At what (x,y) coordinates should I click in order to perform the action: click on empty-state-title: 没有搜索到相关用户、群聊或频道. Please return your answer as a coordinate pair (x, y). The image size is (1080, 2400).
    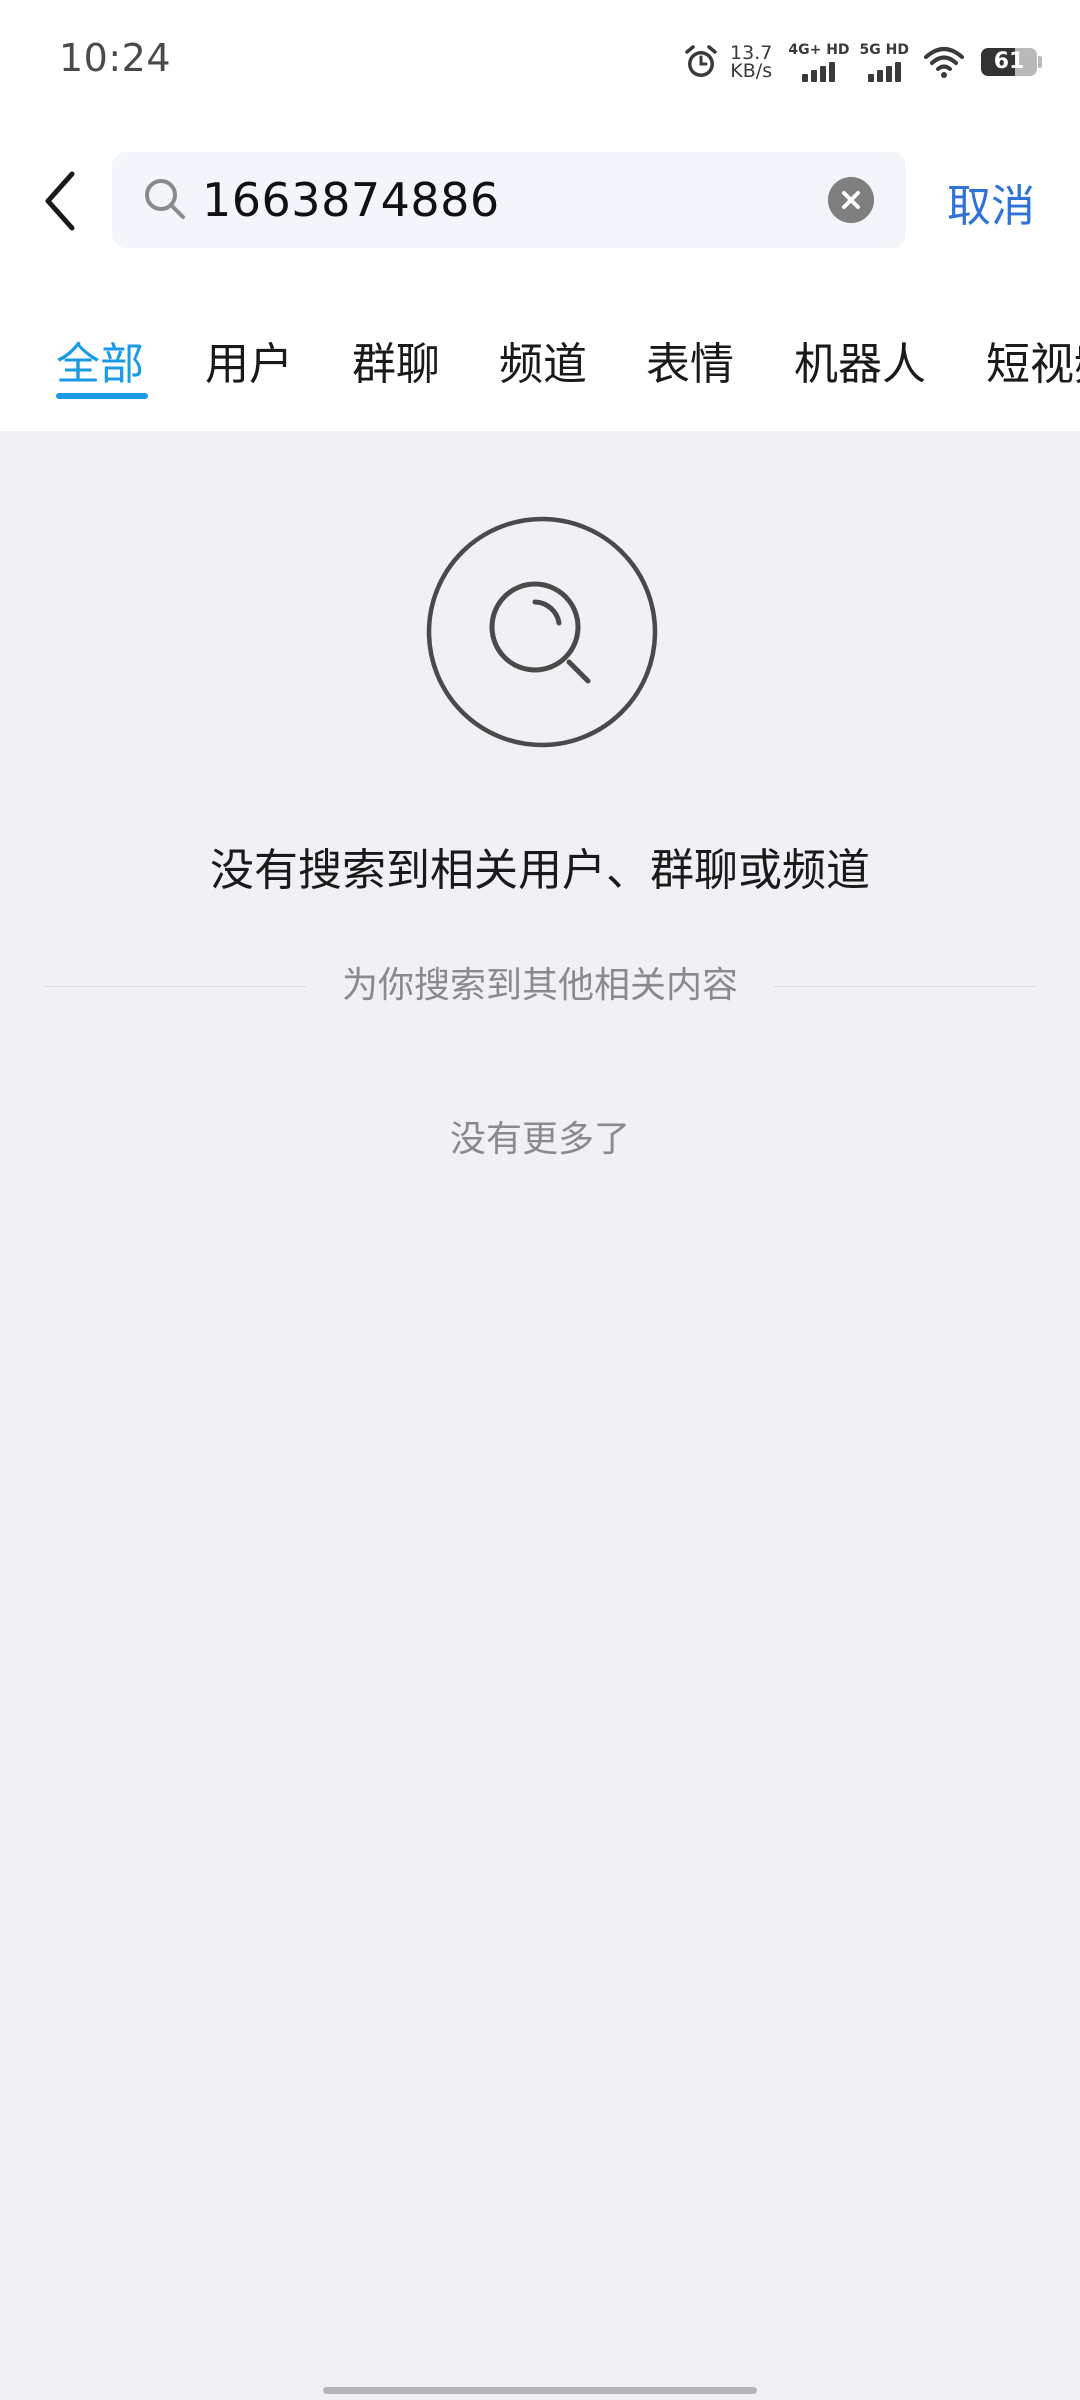
    Looking at the image, I should click on (540, 870).